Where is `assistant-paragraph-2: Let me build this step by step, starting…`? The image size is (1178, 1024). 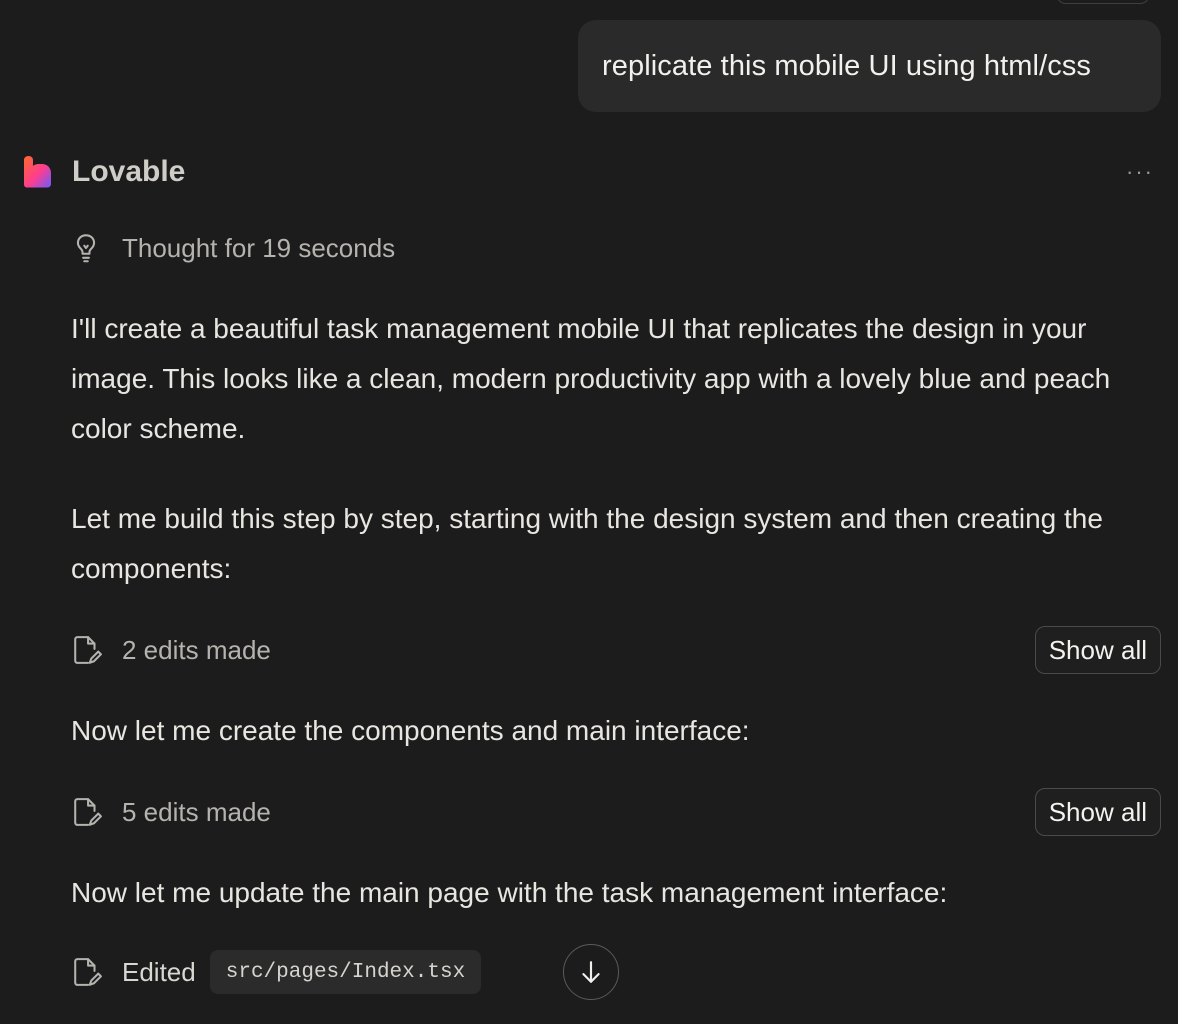 assistant-paragraph-2: Let me build this step by step, starting… is located at coordinates (587, 543).